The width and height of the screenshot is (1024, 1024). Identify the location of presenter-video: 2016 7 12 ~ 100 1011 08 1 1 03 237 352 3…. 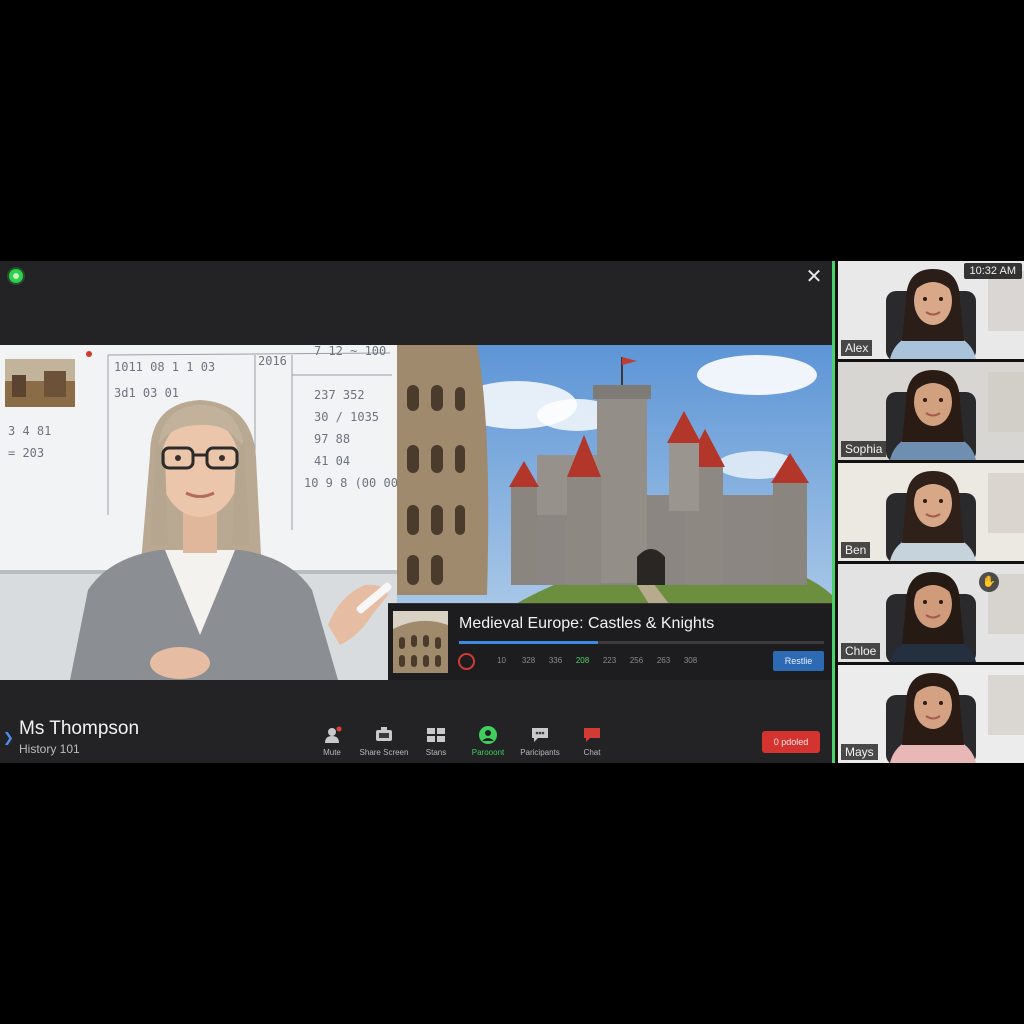
(198, 512).